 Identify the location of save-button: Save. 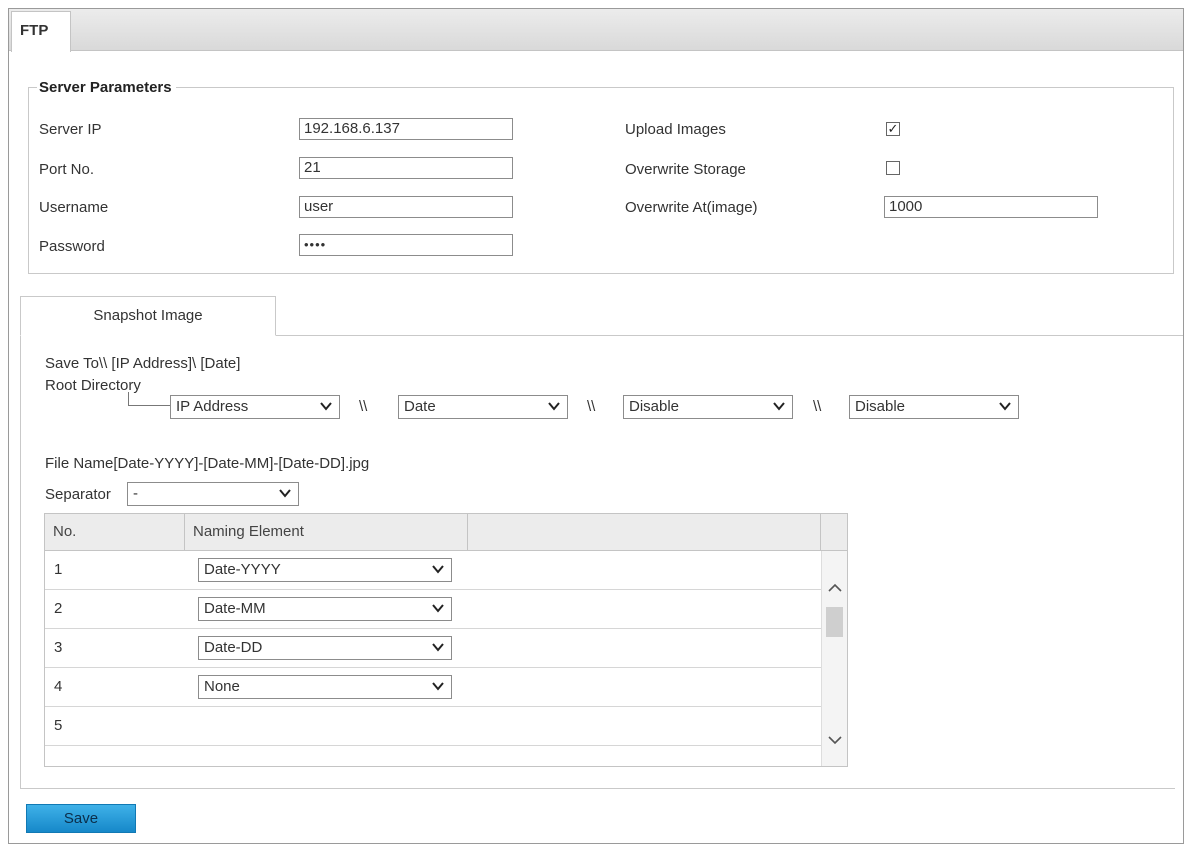
(81, 818).